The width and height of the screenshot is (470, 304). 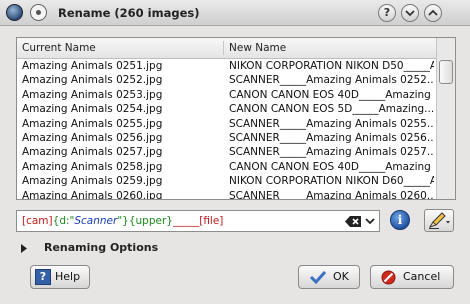 What do you see at coordinates (96, 221) in the screenshot?
I see `pattern-modifier-default-value: Scanner` at bounding box center [96, 221].